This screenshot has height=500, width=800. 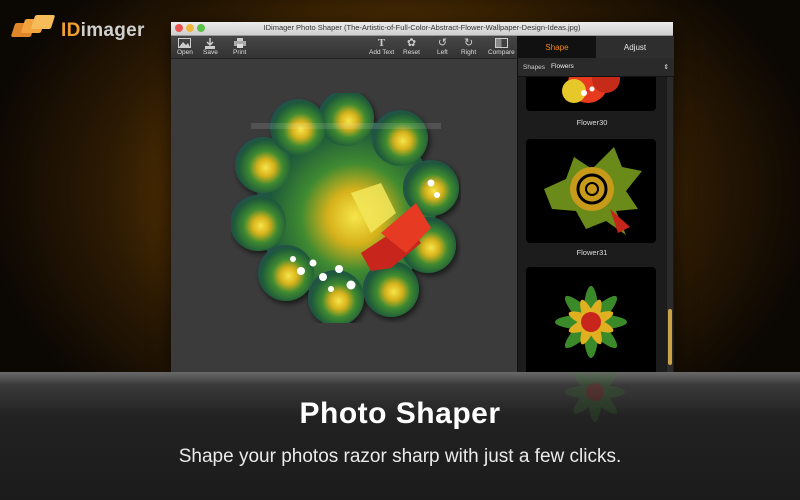 I want to click on tab-adjust: Adjust, so click(x=635, y=47).